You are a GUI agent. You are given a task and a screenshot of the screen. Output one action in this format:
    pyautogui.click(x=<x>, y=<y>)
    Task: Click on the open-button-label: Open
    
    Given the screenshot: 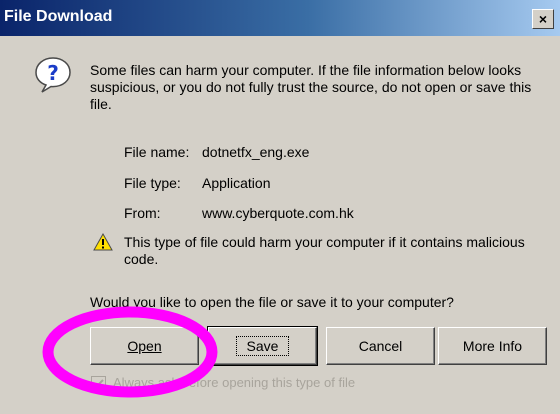 What is the action you would take?
    pyautogui.click(x=144, y=346)
    